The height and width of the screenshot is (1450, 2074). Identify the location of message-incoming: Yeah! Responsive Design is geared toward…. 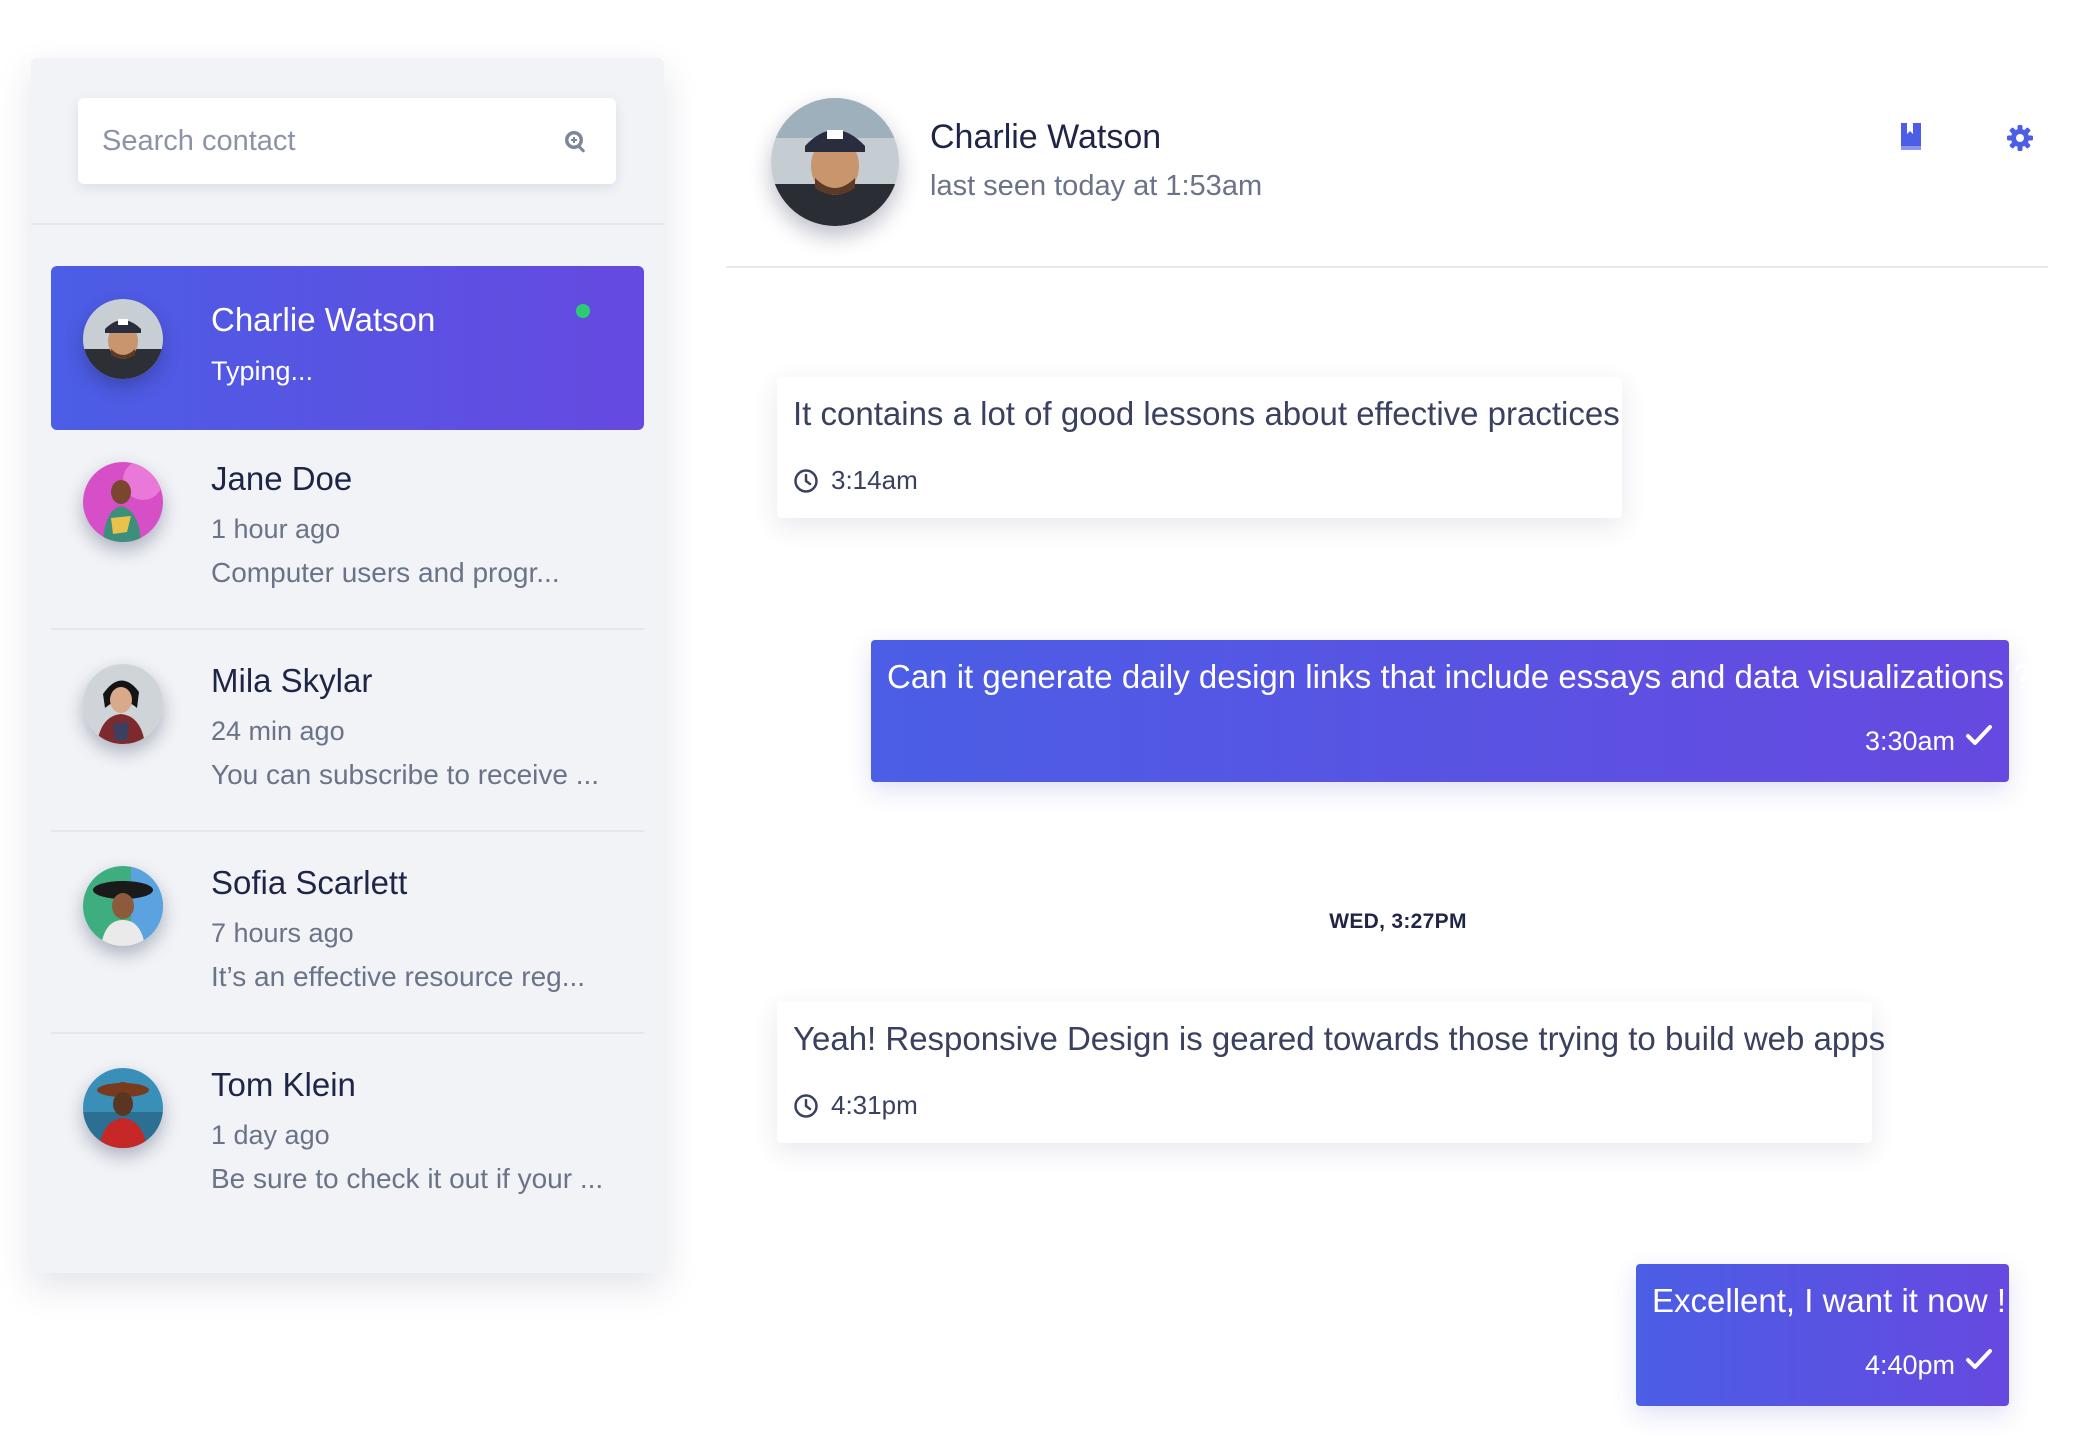
(1331, 1072).